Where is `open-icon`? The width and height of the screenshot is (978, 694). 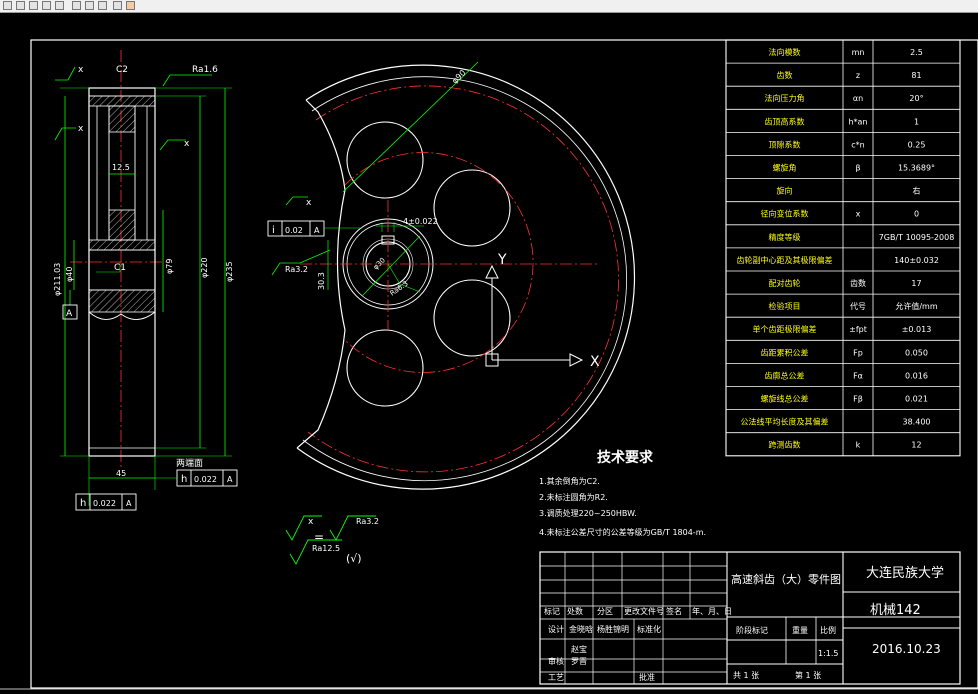
open-icon is located at coordinates (20, 5).